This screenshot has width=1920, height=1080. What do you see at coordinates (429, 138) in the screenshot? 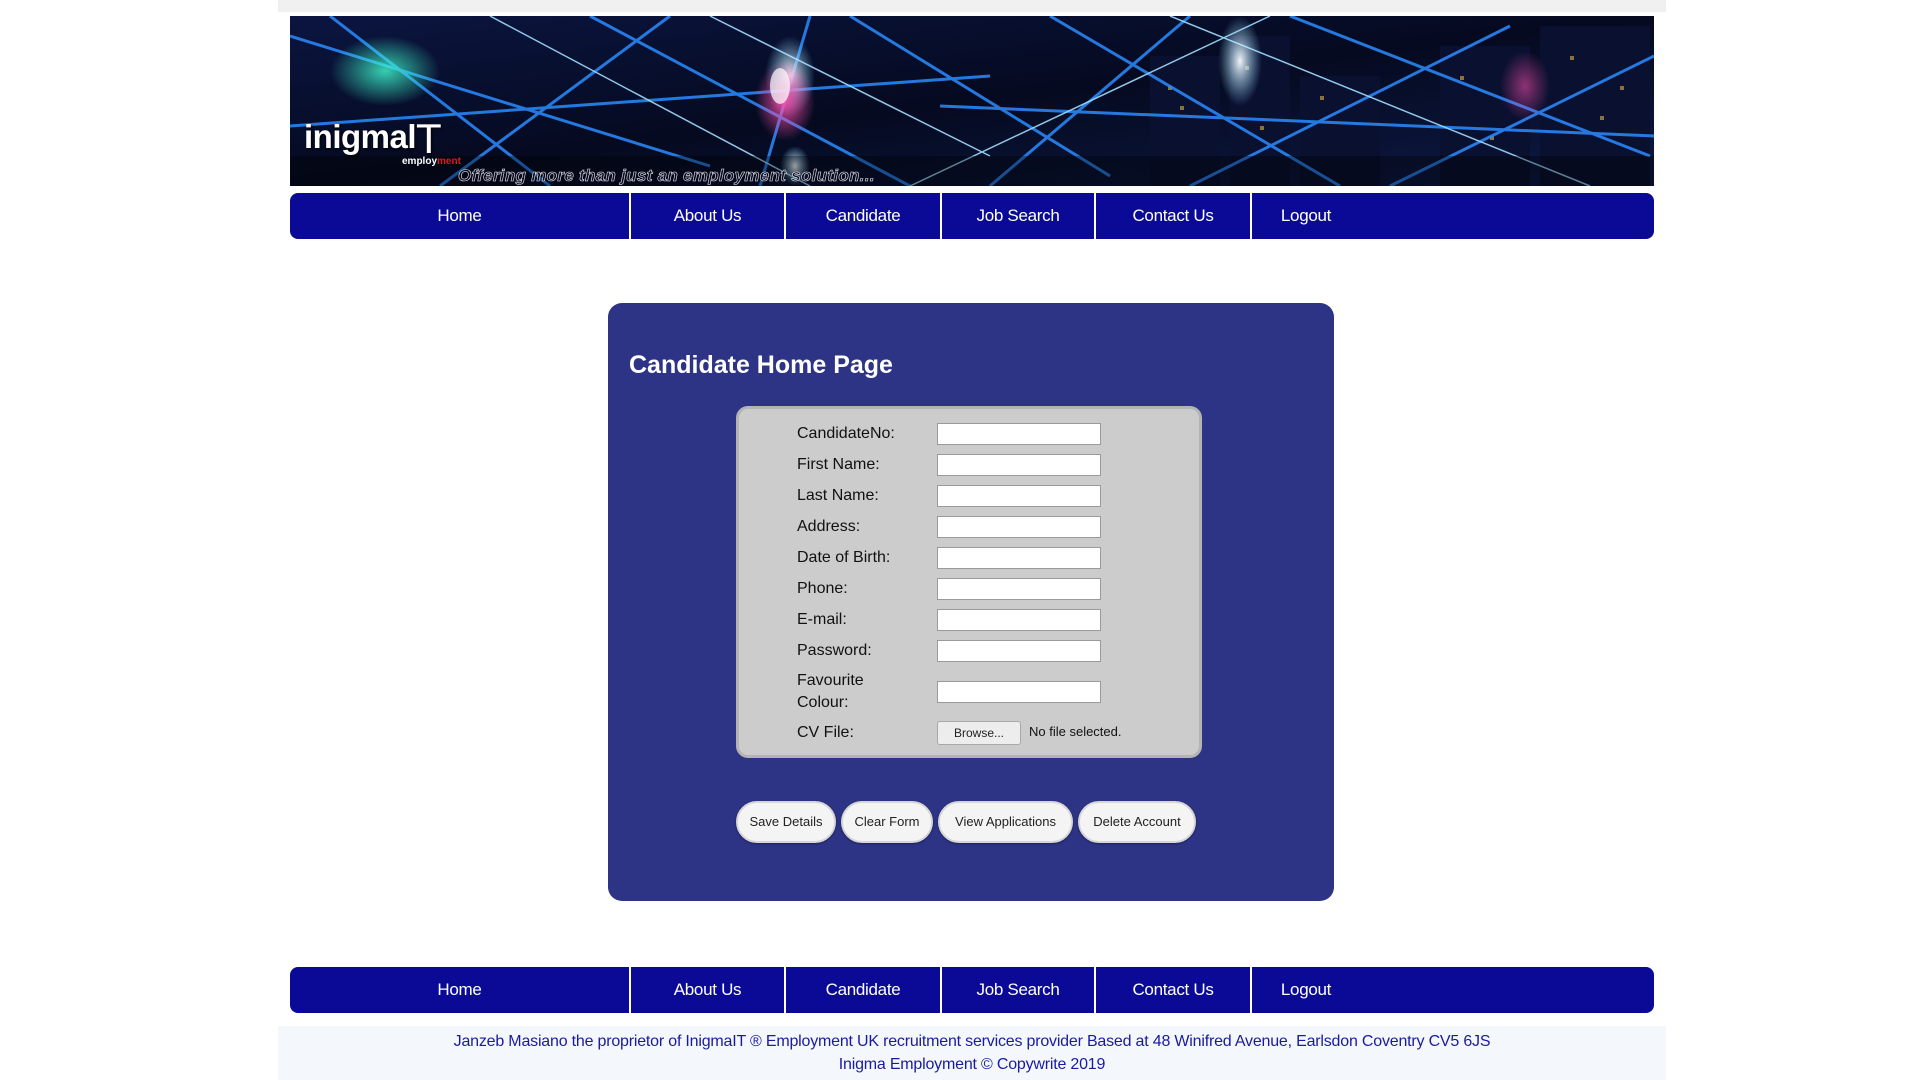
I see `logo-it-text: T` at bounding box center [429, 138].